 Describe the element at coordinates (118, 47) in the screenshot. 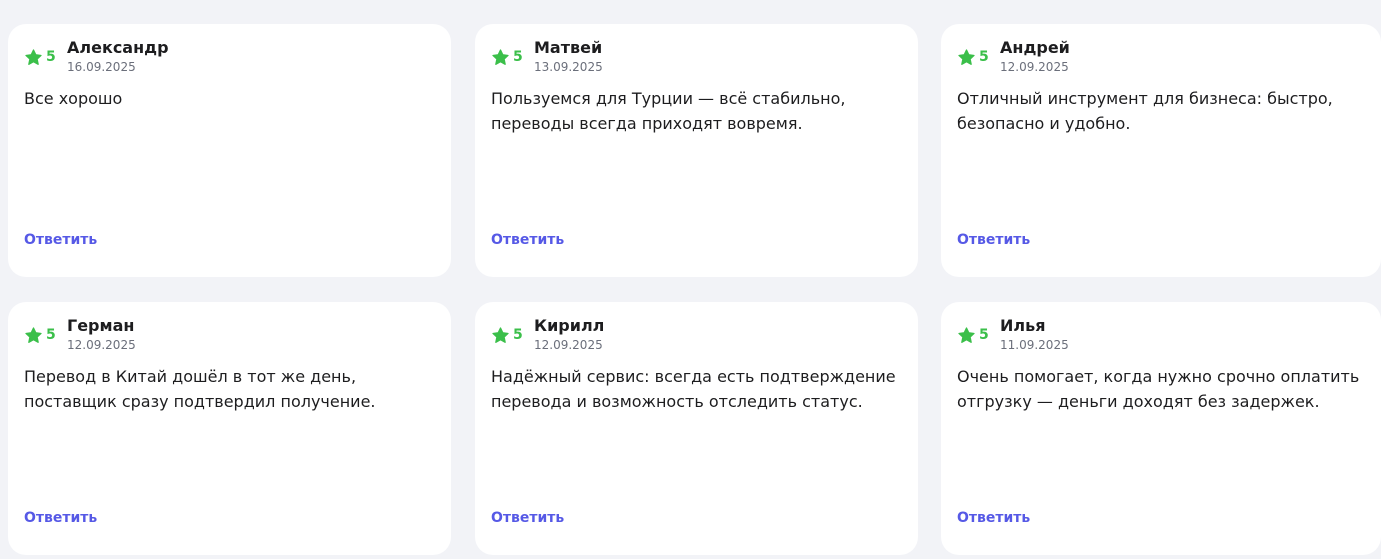

I see `review-author: Александр` at that location.